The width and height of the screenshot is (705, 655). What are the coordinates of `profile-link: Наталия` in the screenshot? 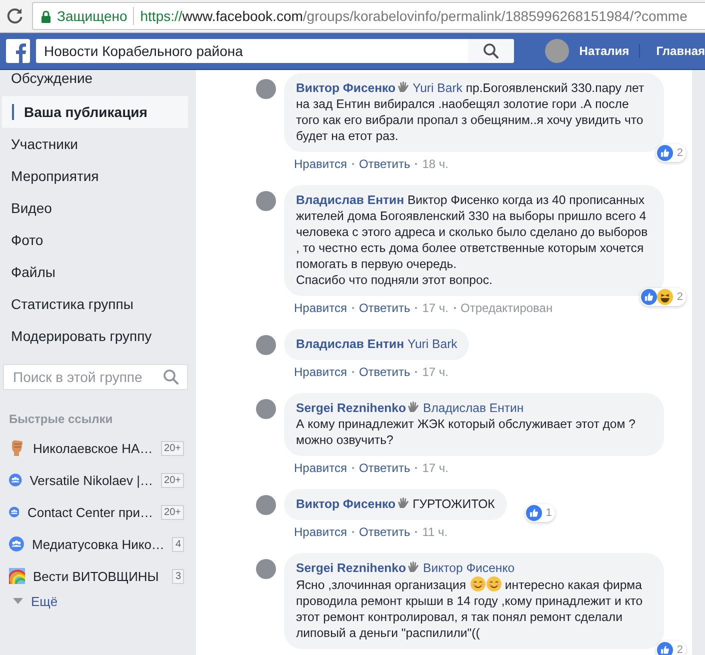 It's located at (607, 51).